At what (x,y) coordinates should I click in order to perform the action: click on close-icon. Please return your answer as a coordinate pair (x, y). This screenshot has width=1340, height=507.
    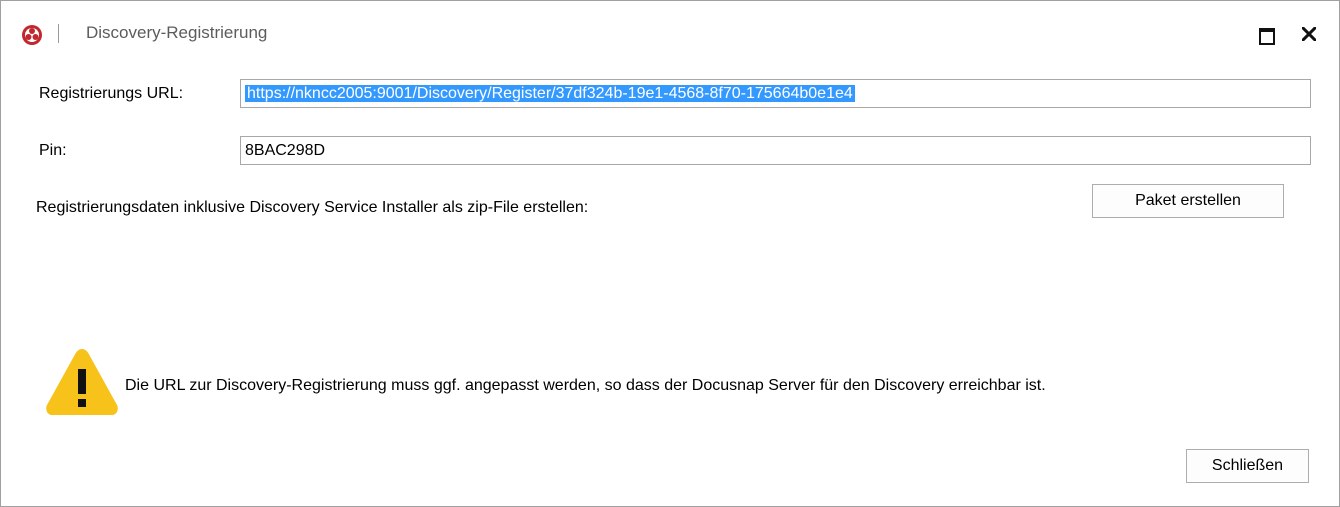
    Looking at the image, I should click on (1309, 34).